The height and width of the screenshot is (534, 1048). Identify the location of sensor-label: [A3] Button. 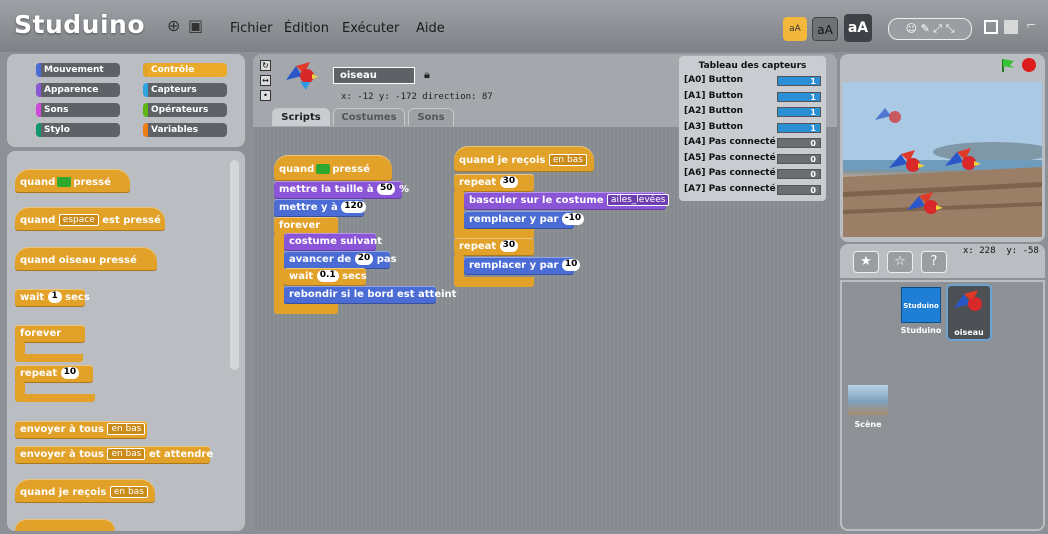
(714, 126).